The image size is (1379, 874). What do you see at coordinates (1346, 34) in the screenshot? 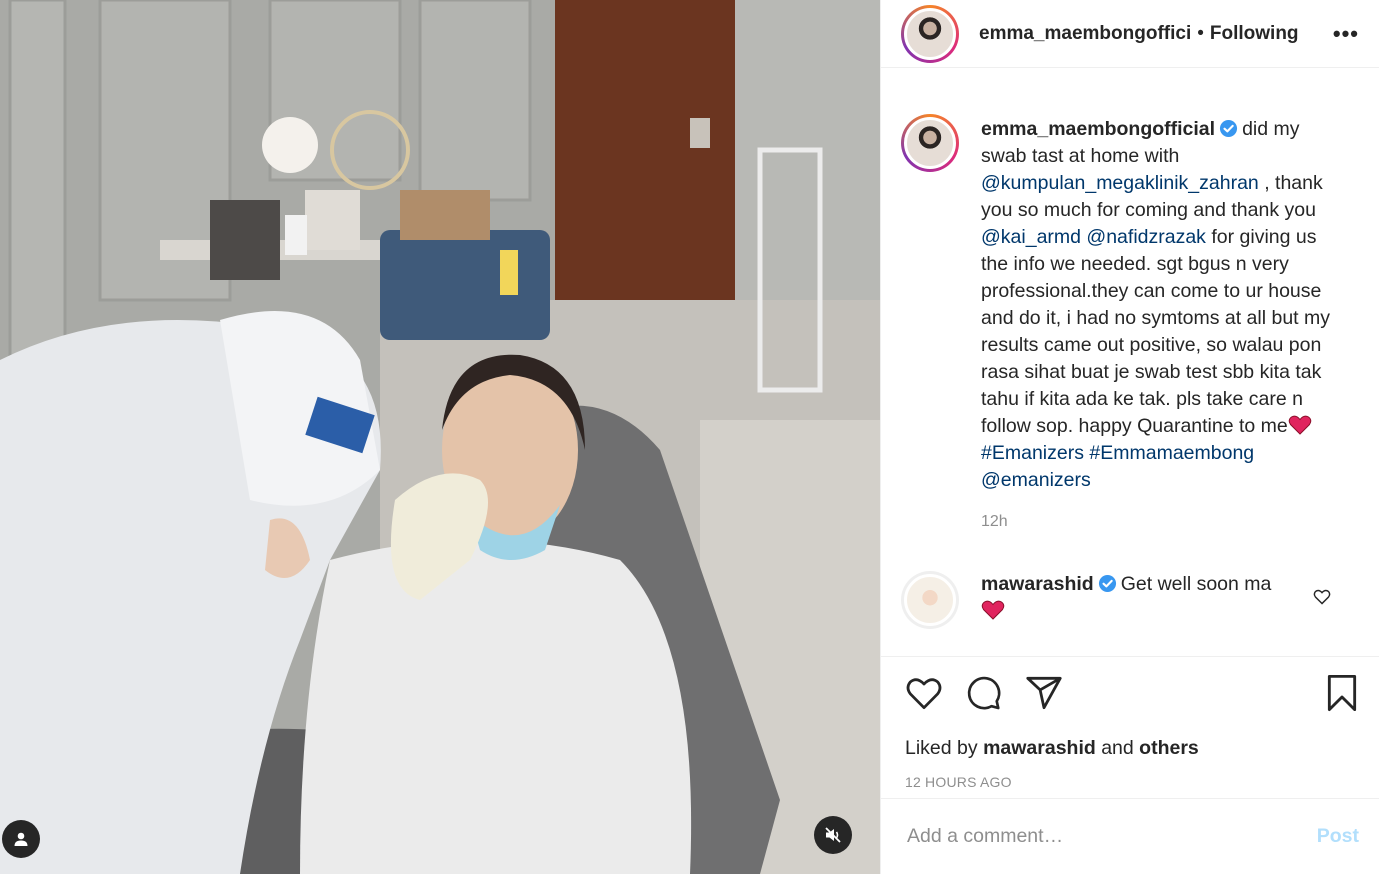
I see `more-options-button: •••` at bounding box center [1346, 34].